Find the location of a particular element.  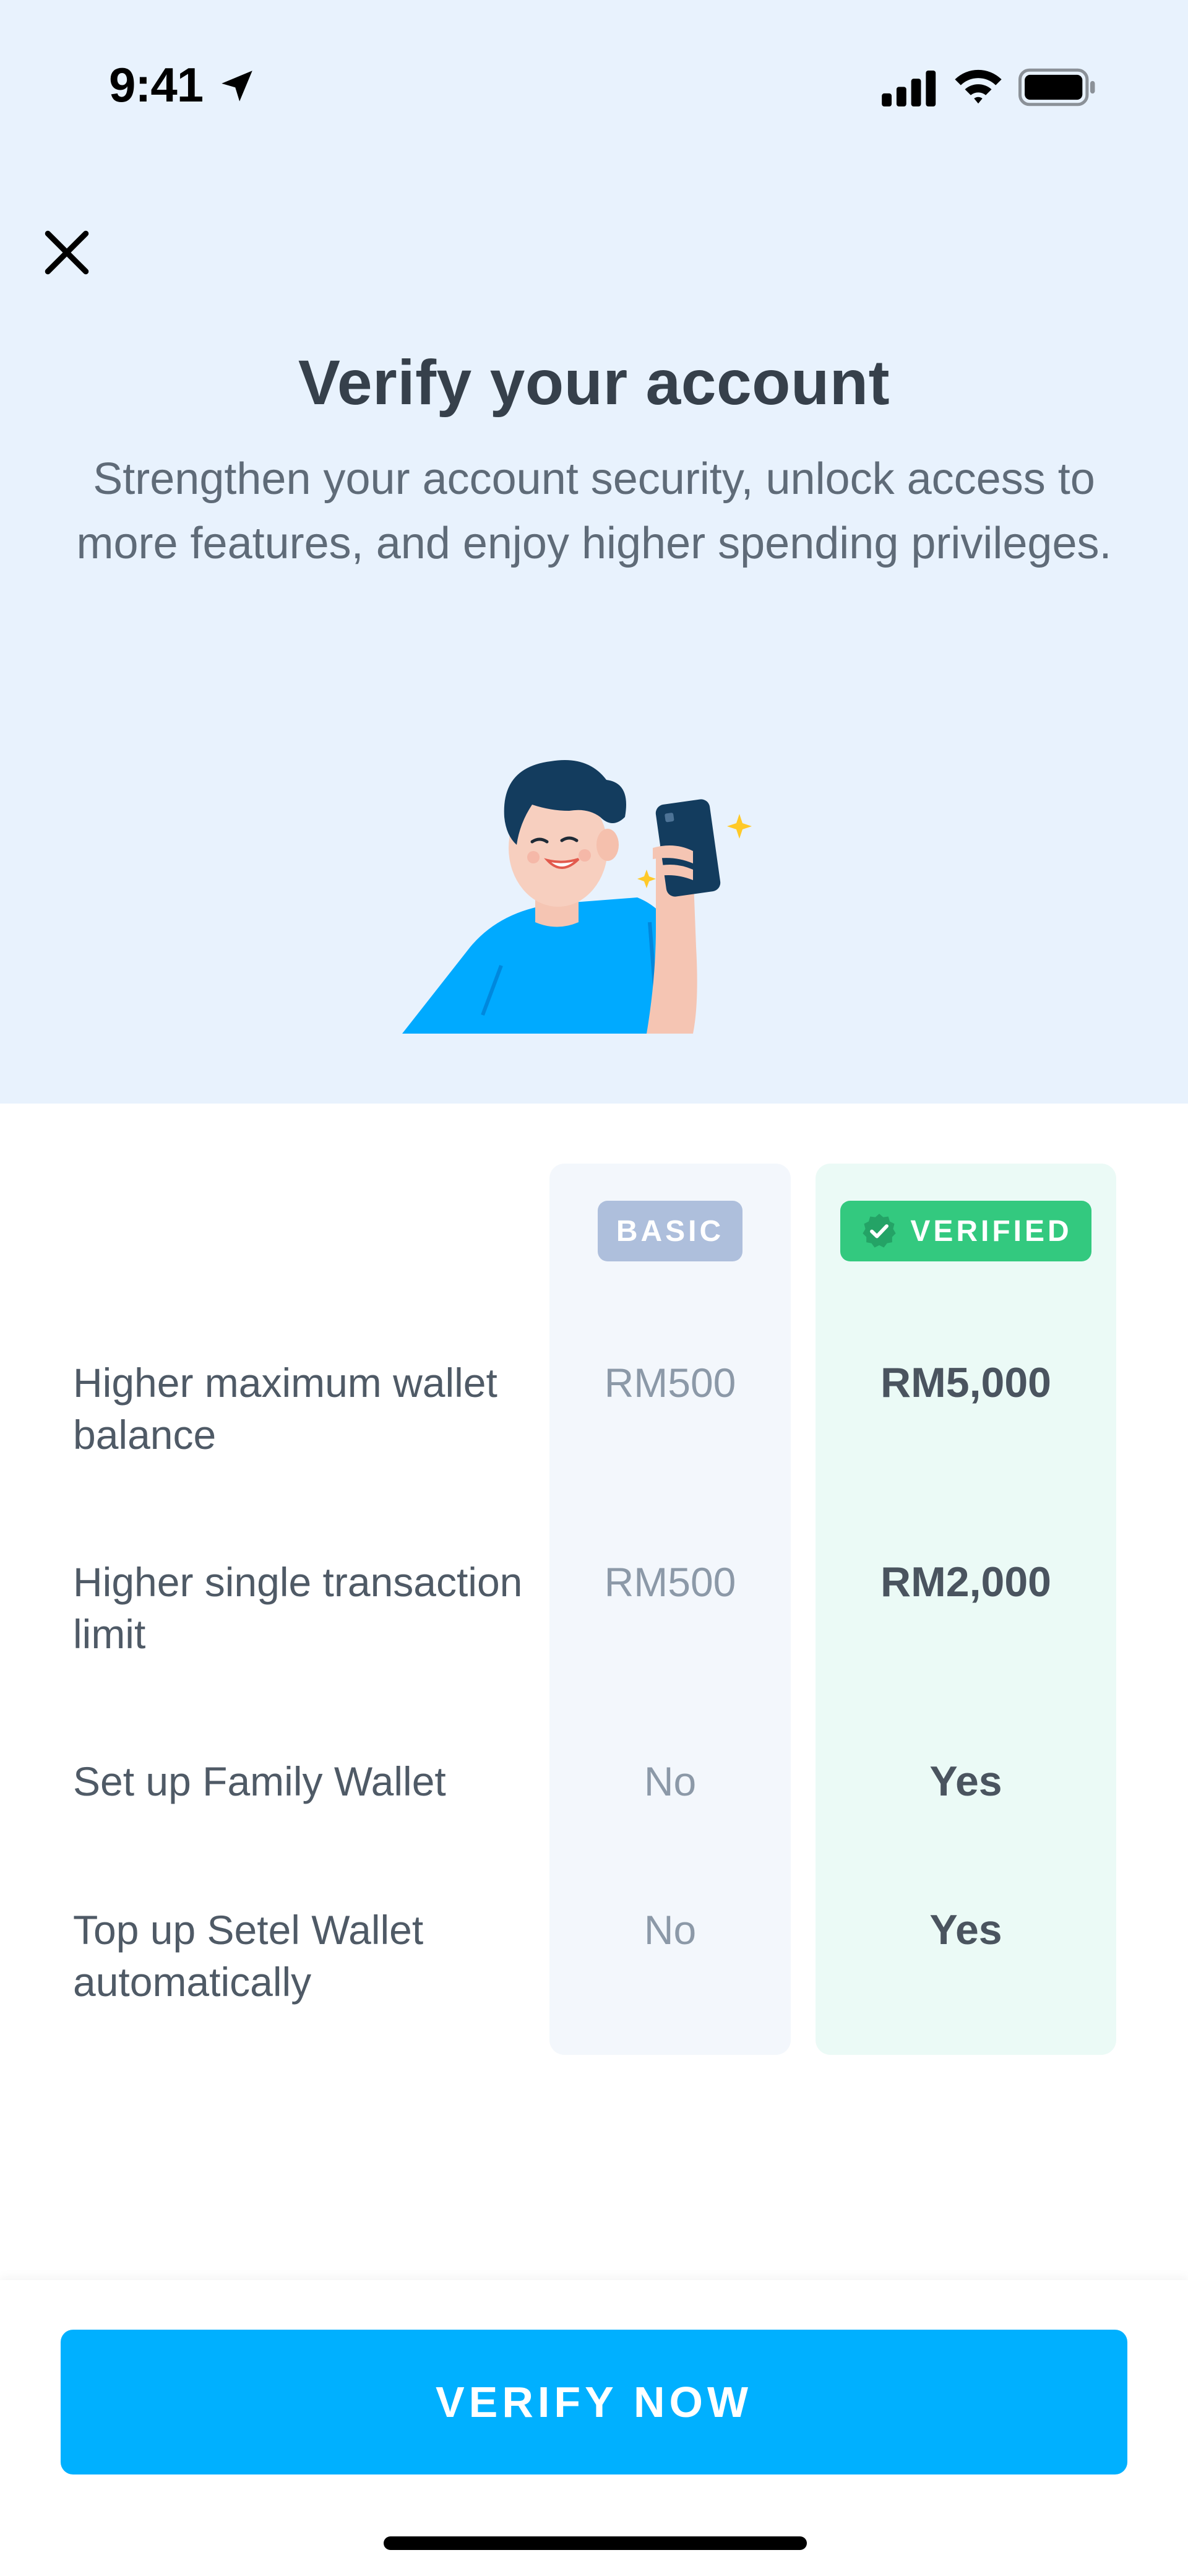

verified-badge: VERIFIED is located at coordinates (965, 1231).